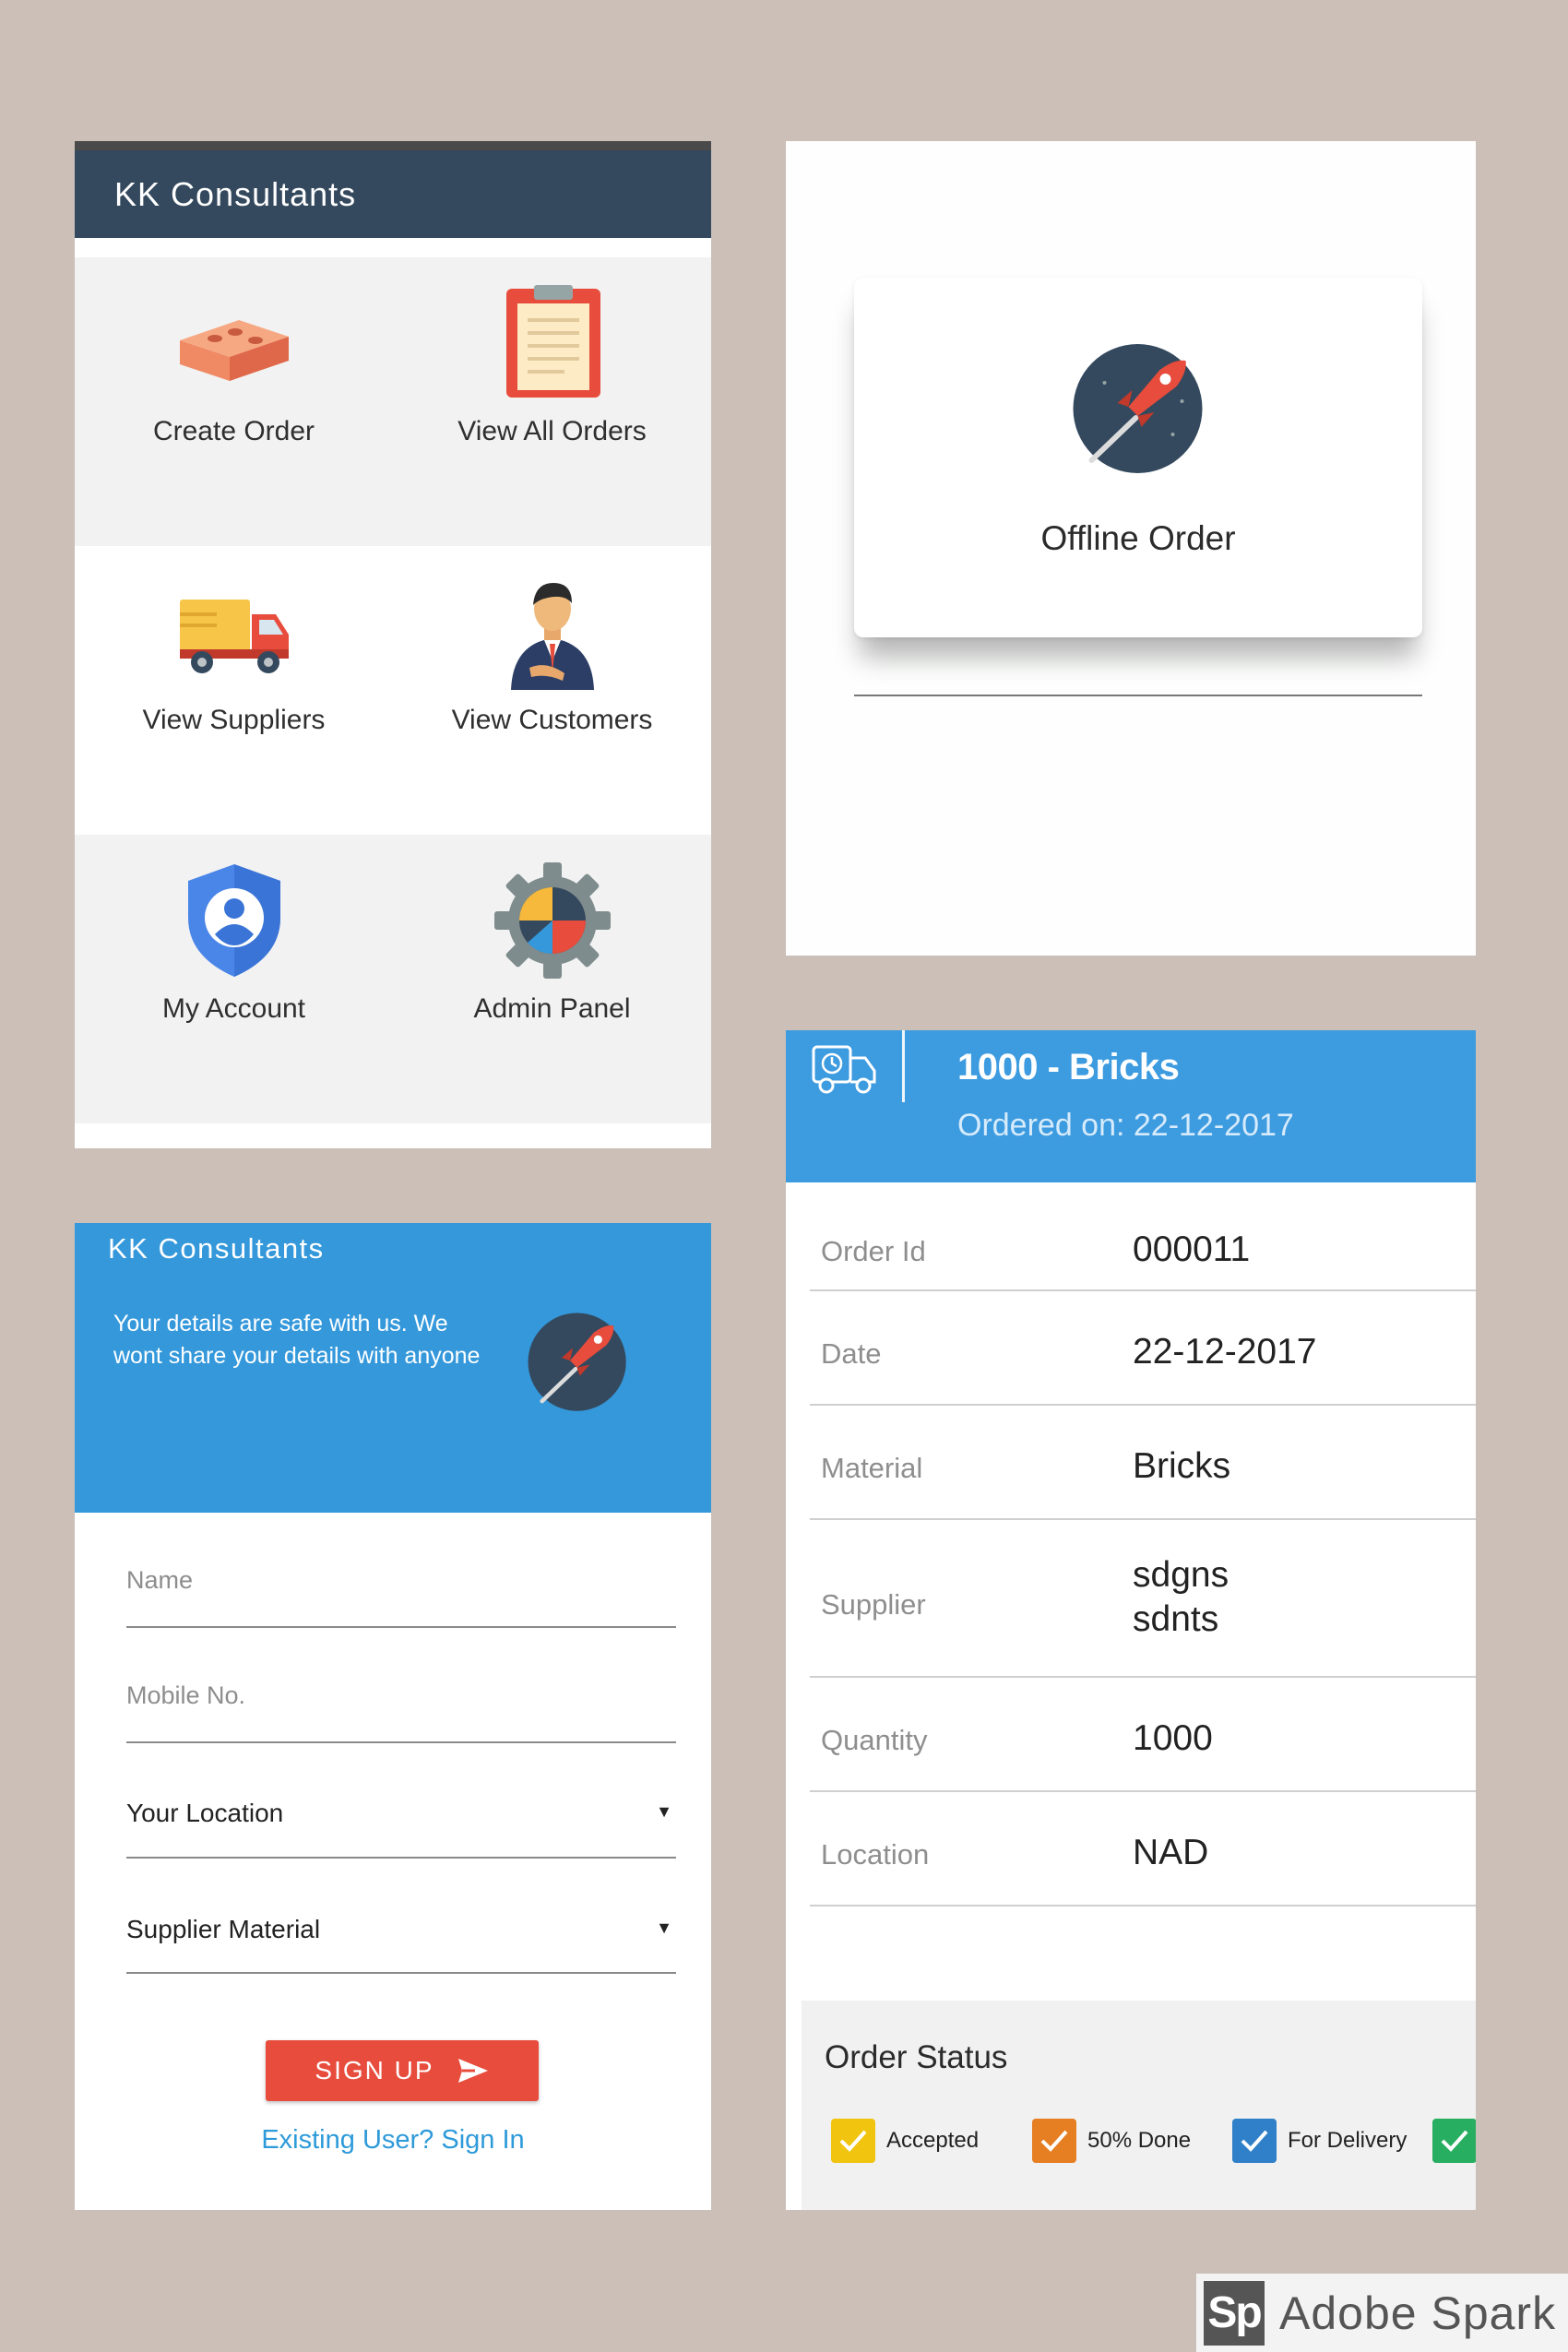 Image resolution: width=1568 pixels, height=2352 pixels. I want to click on tile-admin-panel: Admin Panel, so click(552, 979).